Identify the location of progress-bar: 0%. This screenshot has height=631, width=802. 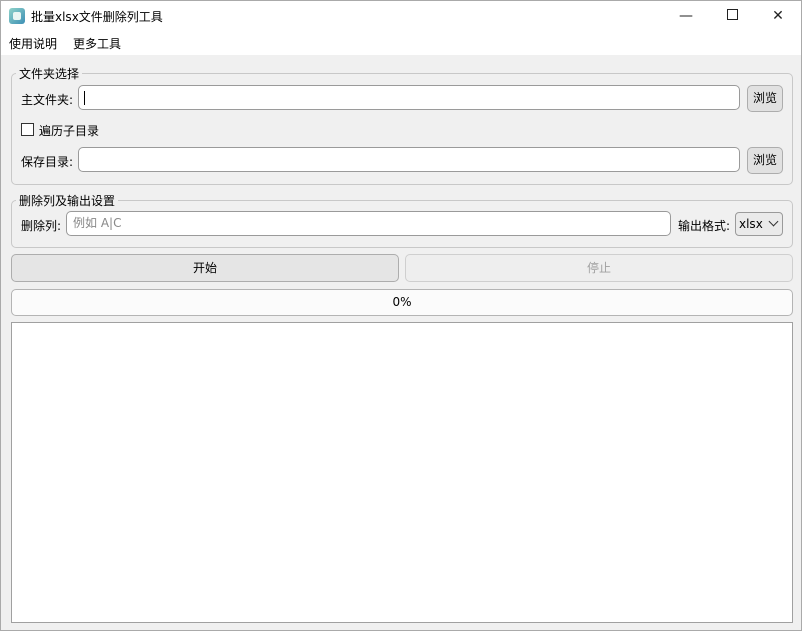
(402, 302).